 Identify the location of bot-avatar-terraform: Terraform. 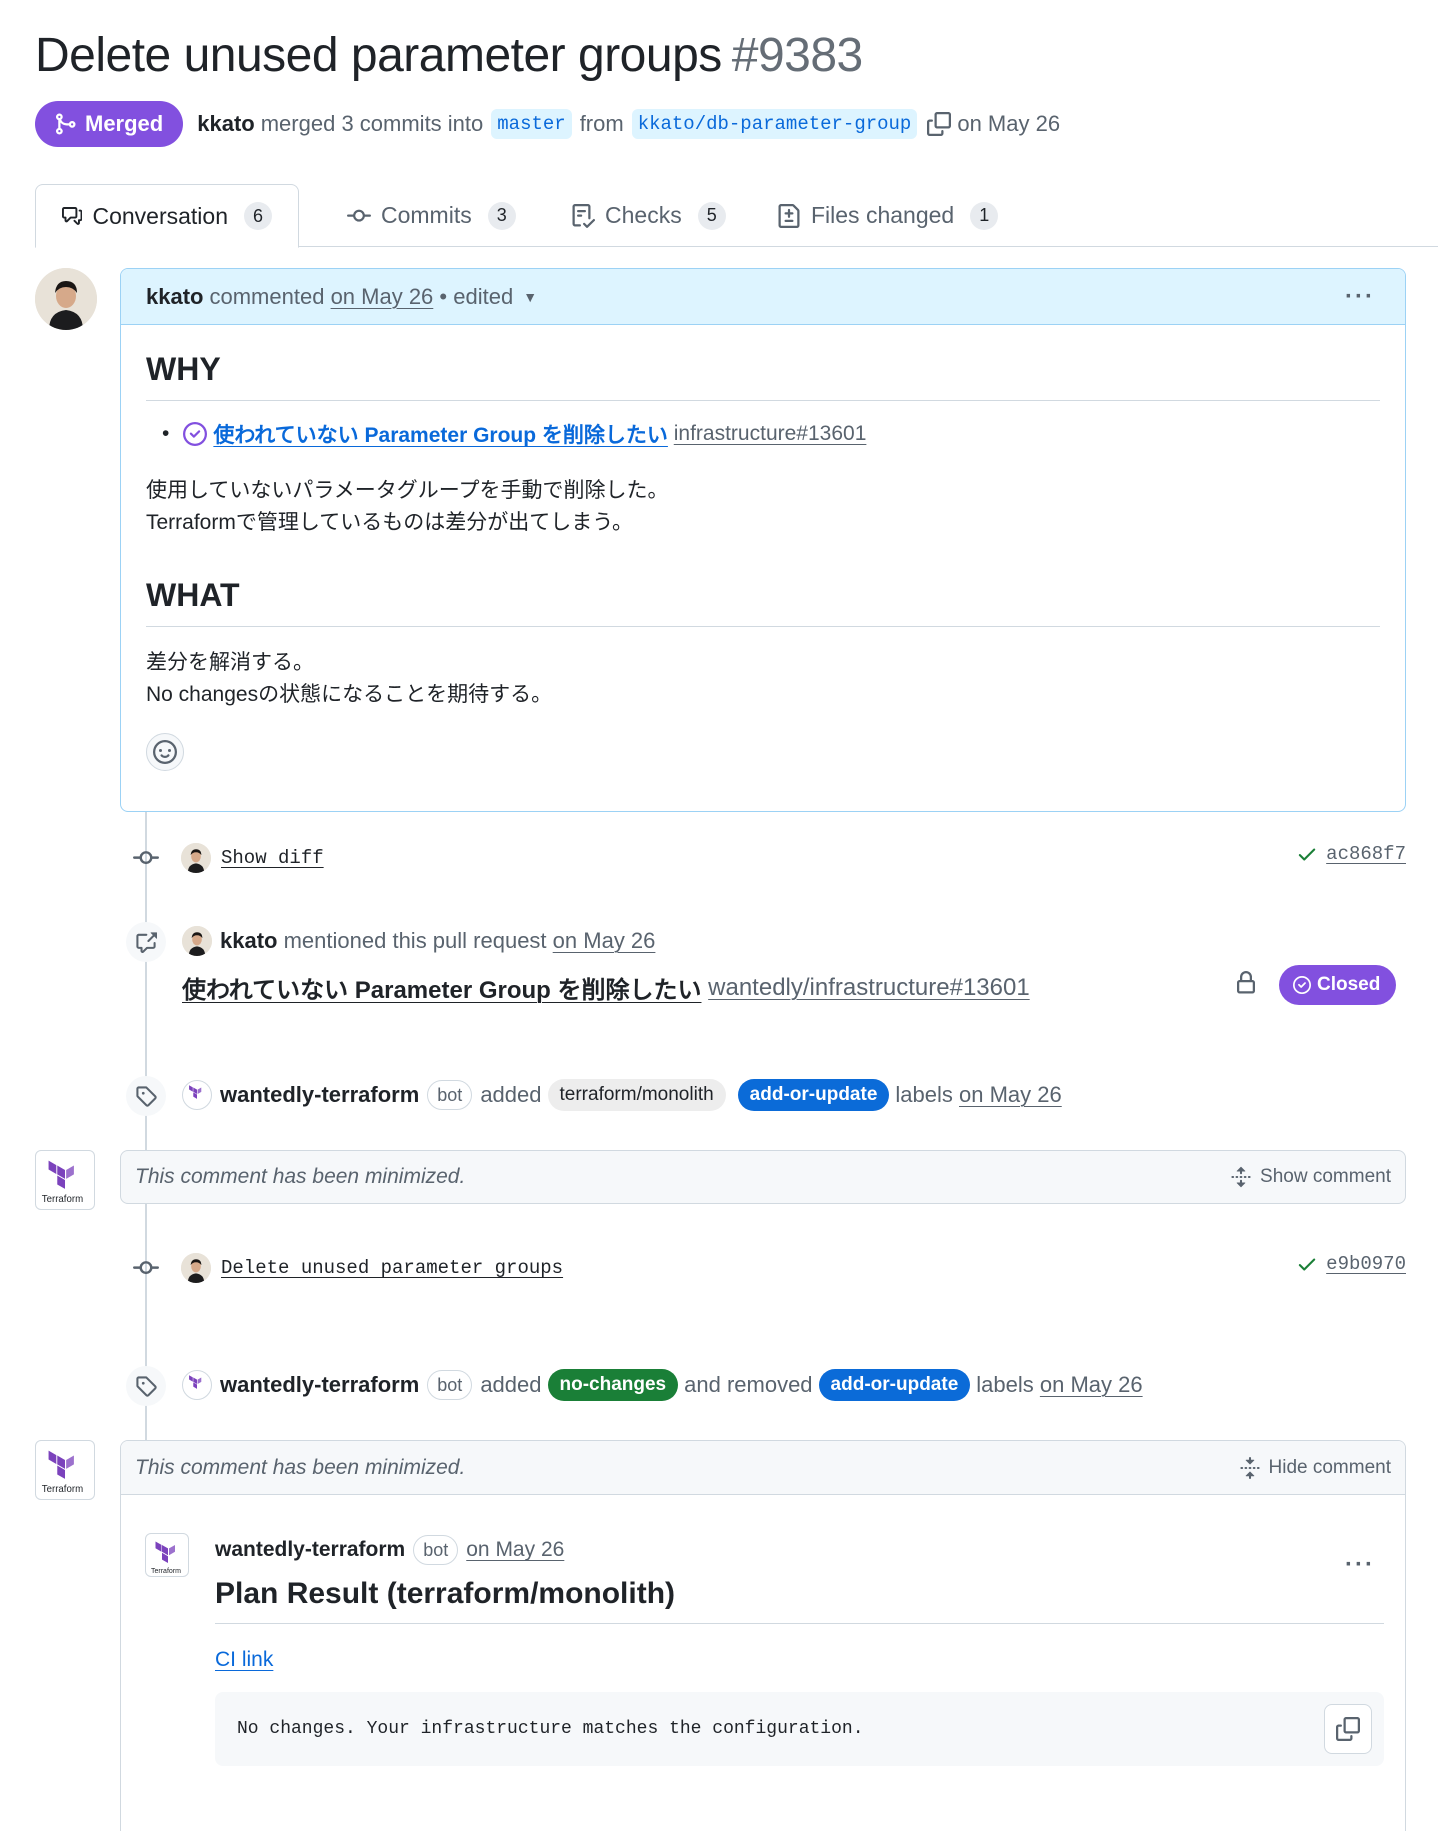
(167, 1555).